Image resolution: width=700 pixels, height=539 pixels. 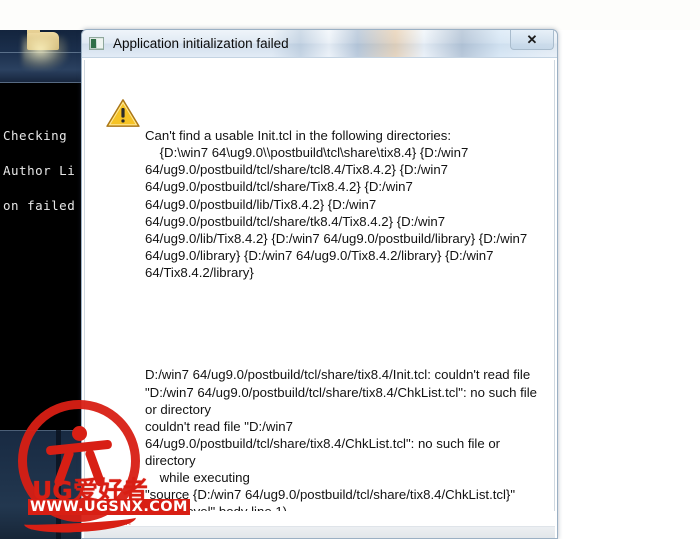 I want to click on desktop-lower-region, so click(x=43, y=484).